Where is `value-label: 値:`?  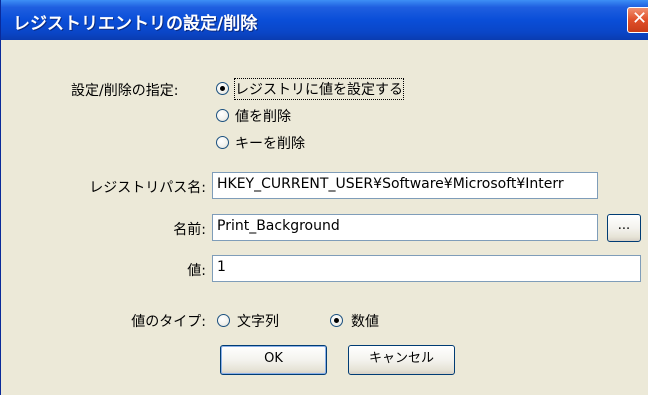 value-label: 値: is located at coordinates (196, 271).